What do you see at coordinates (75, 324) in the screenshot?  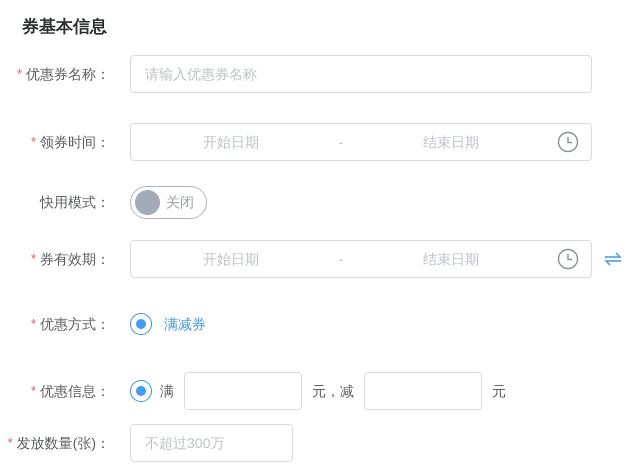 I see `field-label: 优惠方式：` at bounding box center [75, 324].